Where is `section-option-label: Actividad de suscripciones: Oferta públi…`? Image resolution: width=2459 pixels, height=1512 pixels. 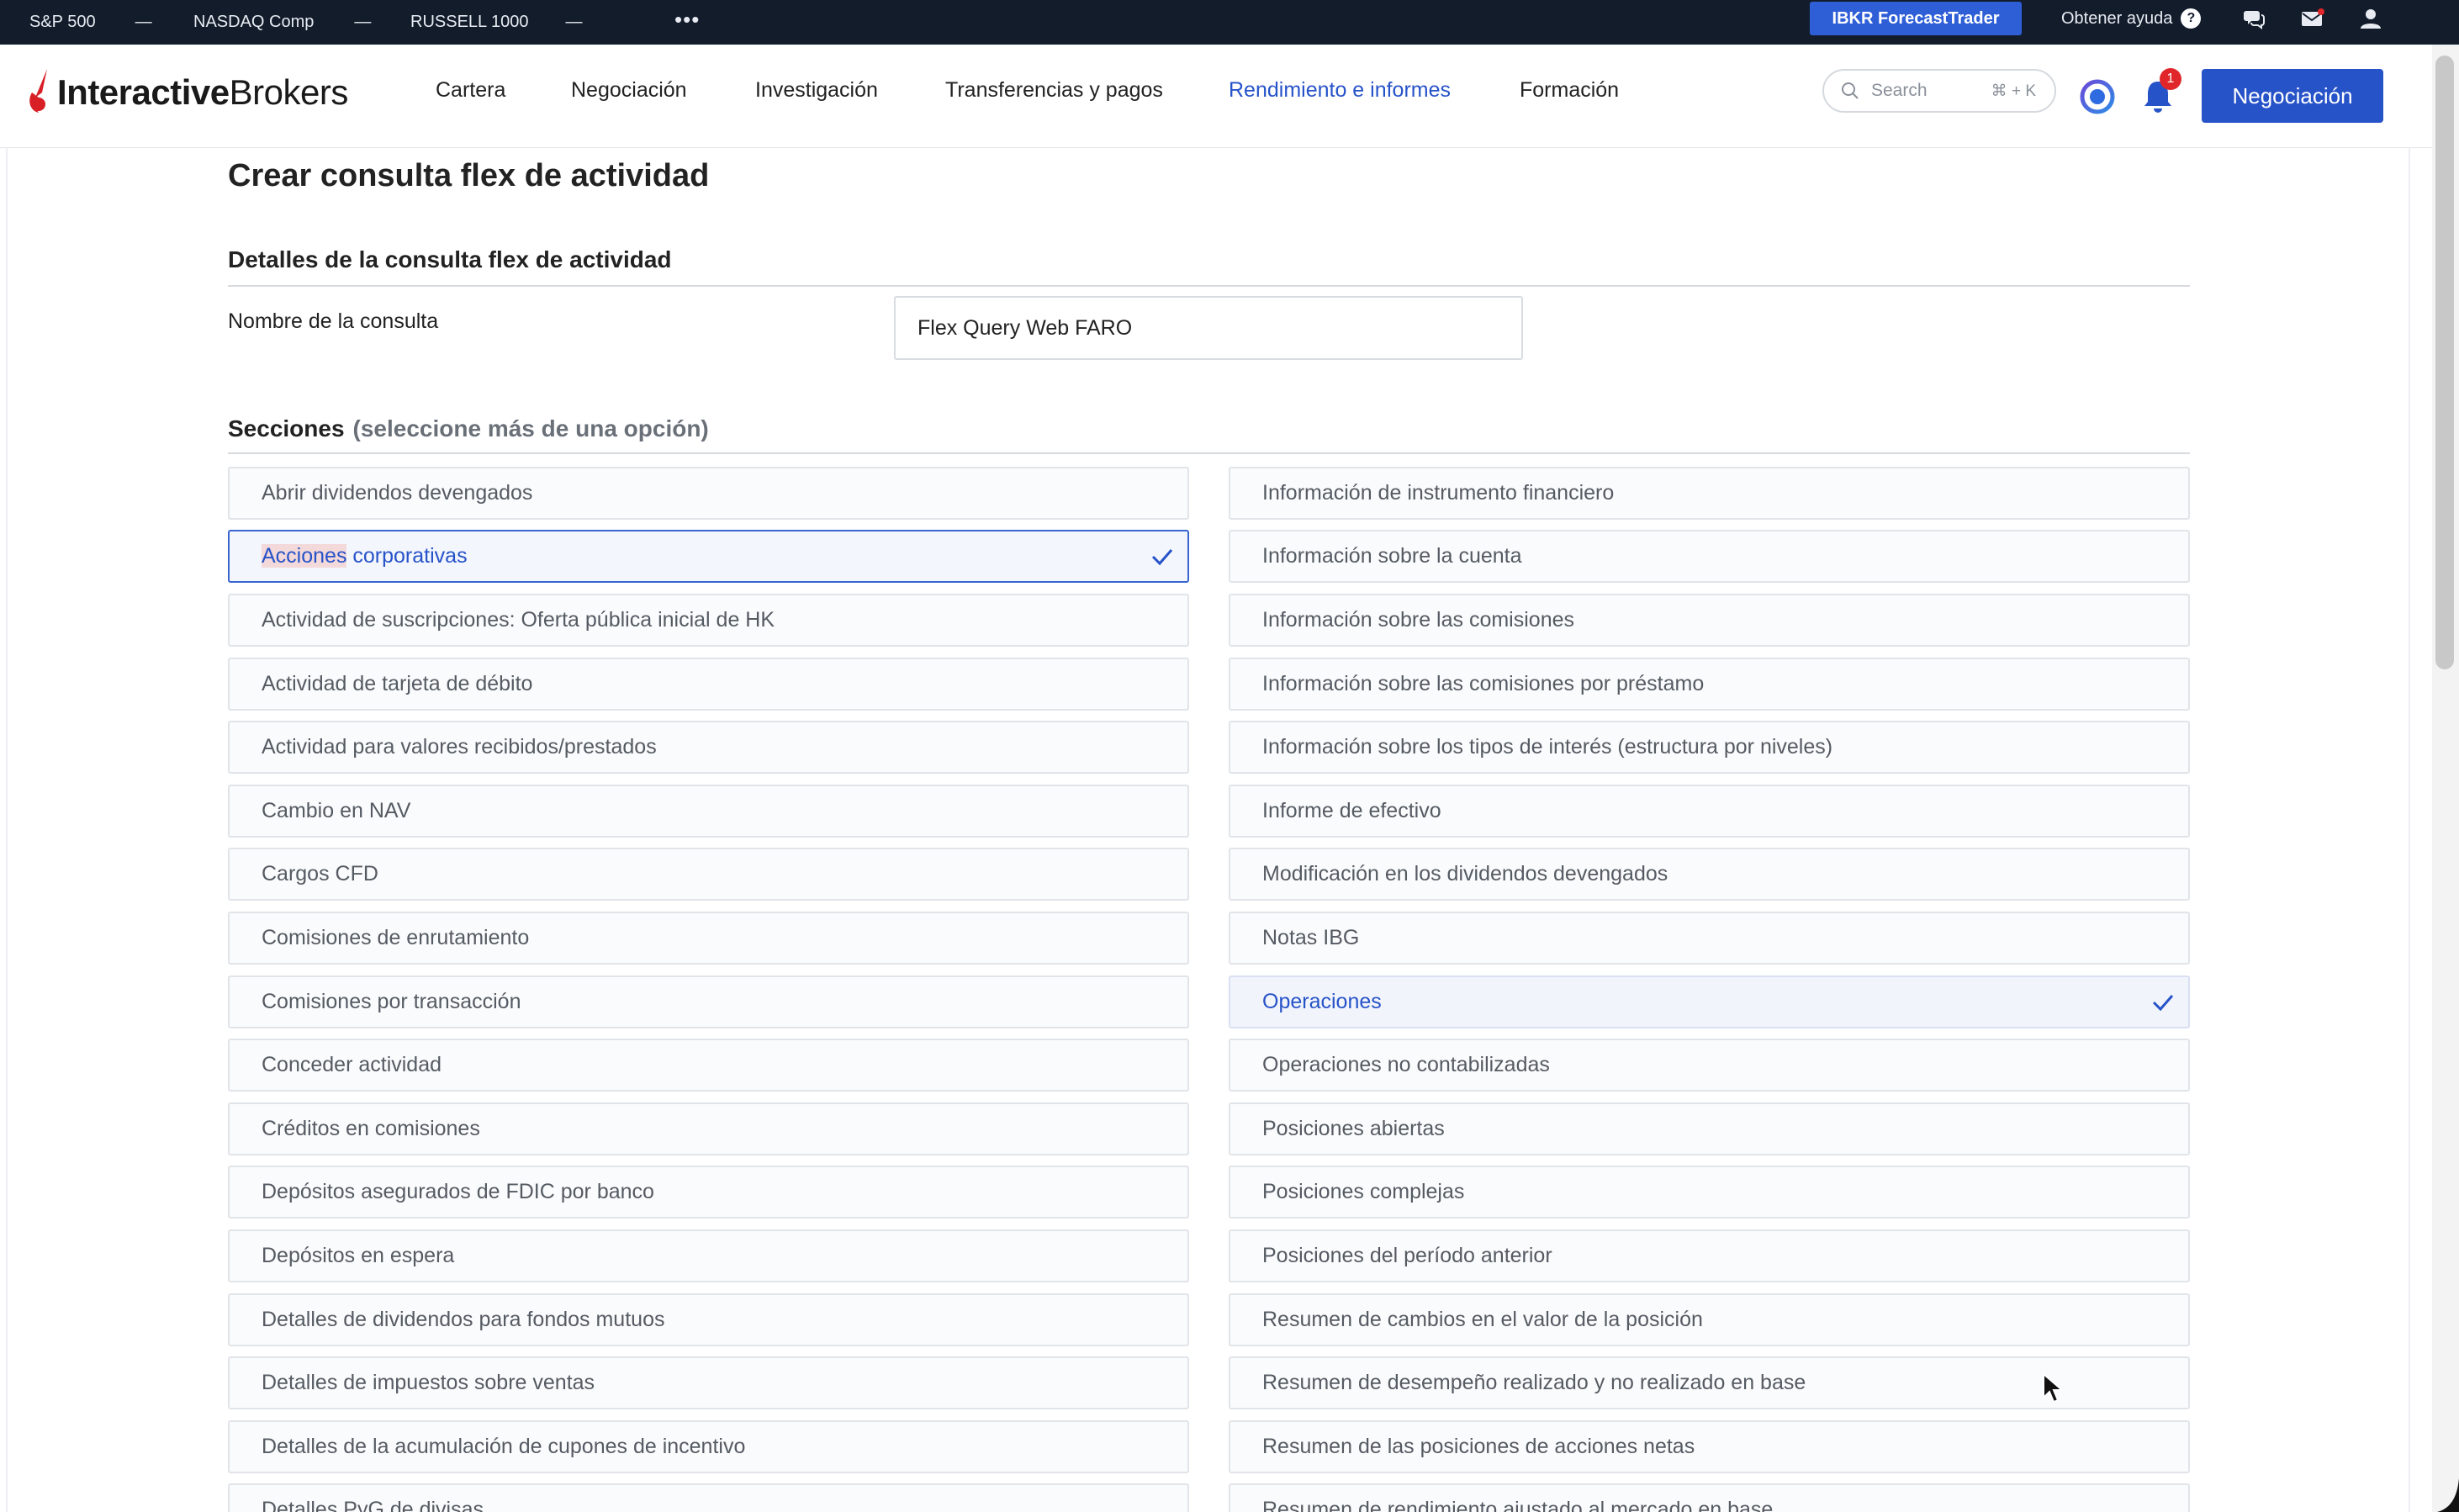 section-option-label: Actividad de suscripciones: Oferta públi… is located at coordinates (519, 620).